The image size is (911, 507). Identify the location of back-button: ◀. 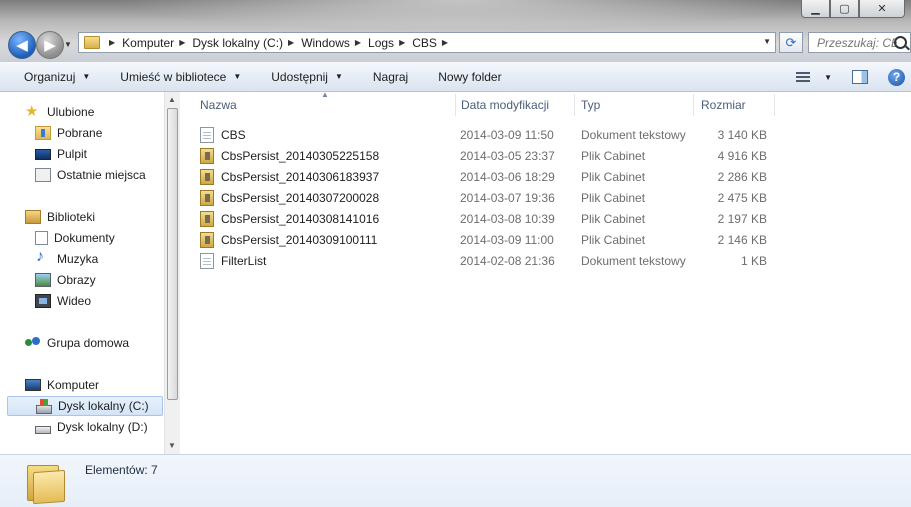
(22, 45).